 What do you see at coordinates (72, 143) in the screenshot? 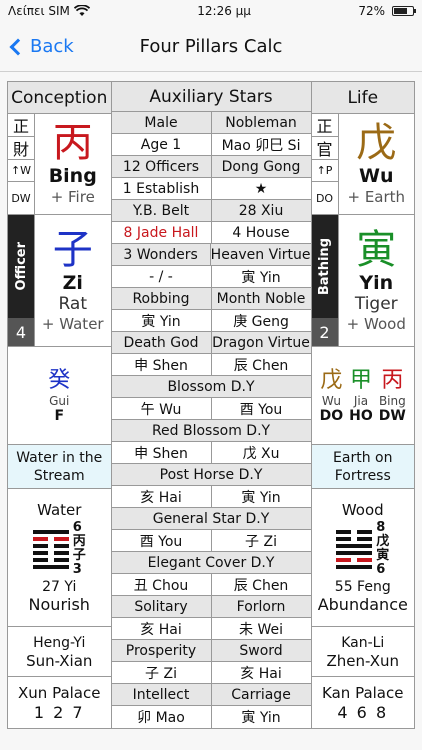
I see `stem-character: 丙` at bounding box center [72, 143].